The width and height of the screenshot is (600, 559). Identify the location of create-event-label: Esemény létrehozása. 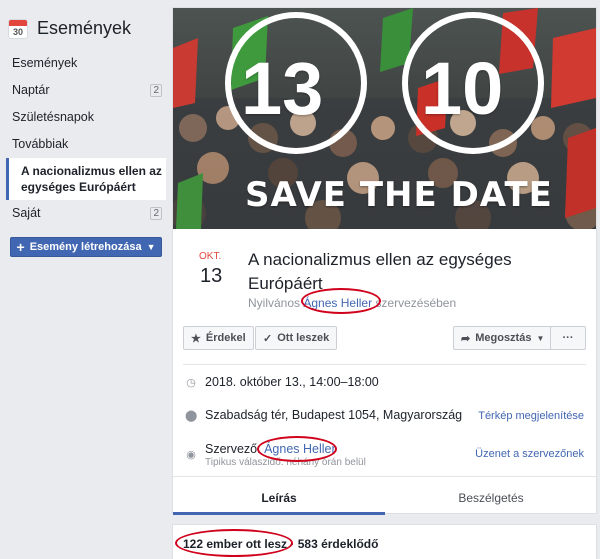
(85, 247).